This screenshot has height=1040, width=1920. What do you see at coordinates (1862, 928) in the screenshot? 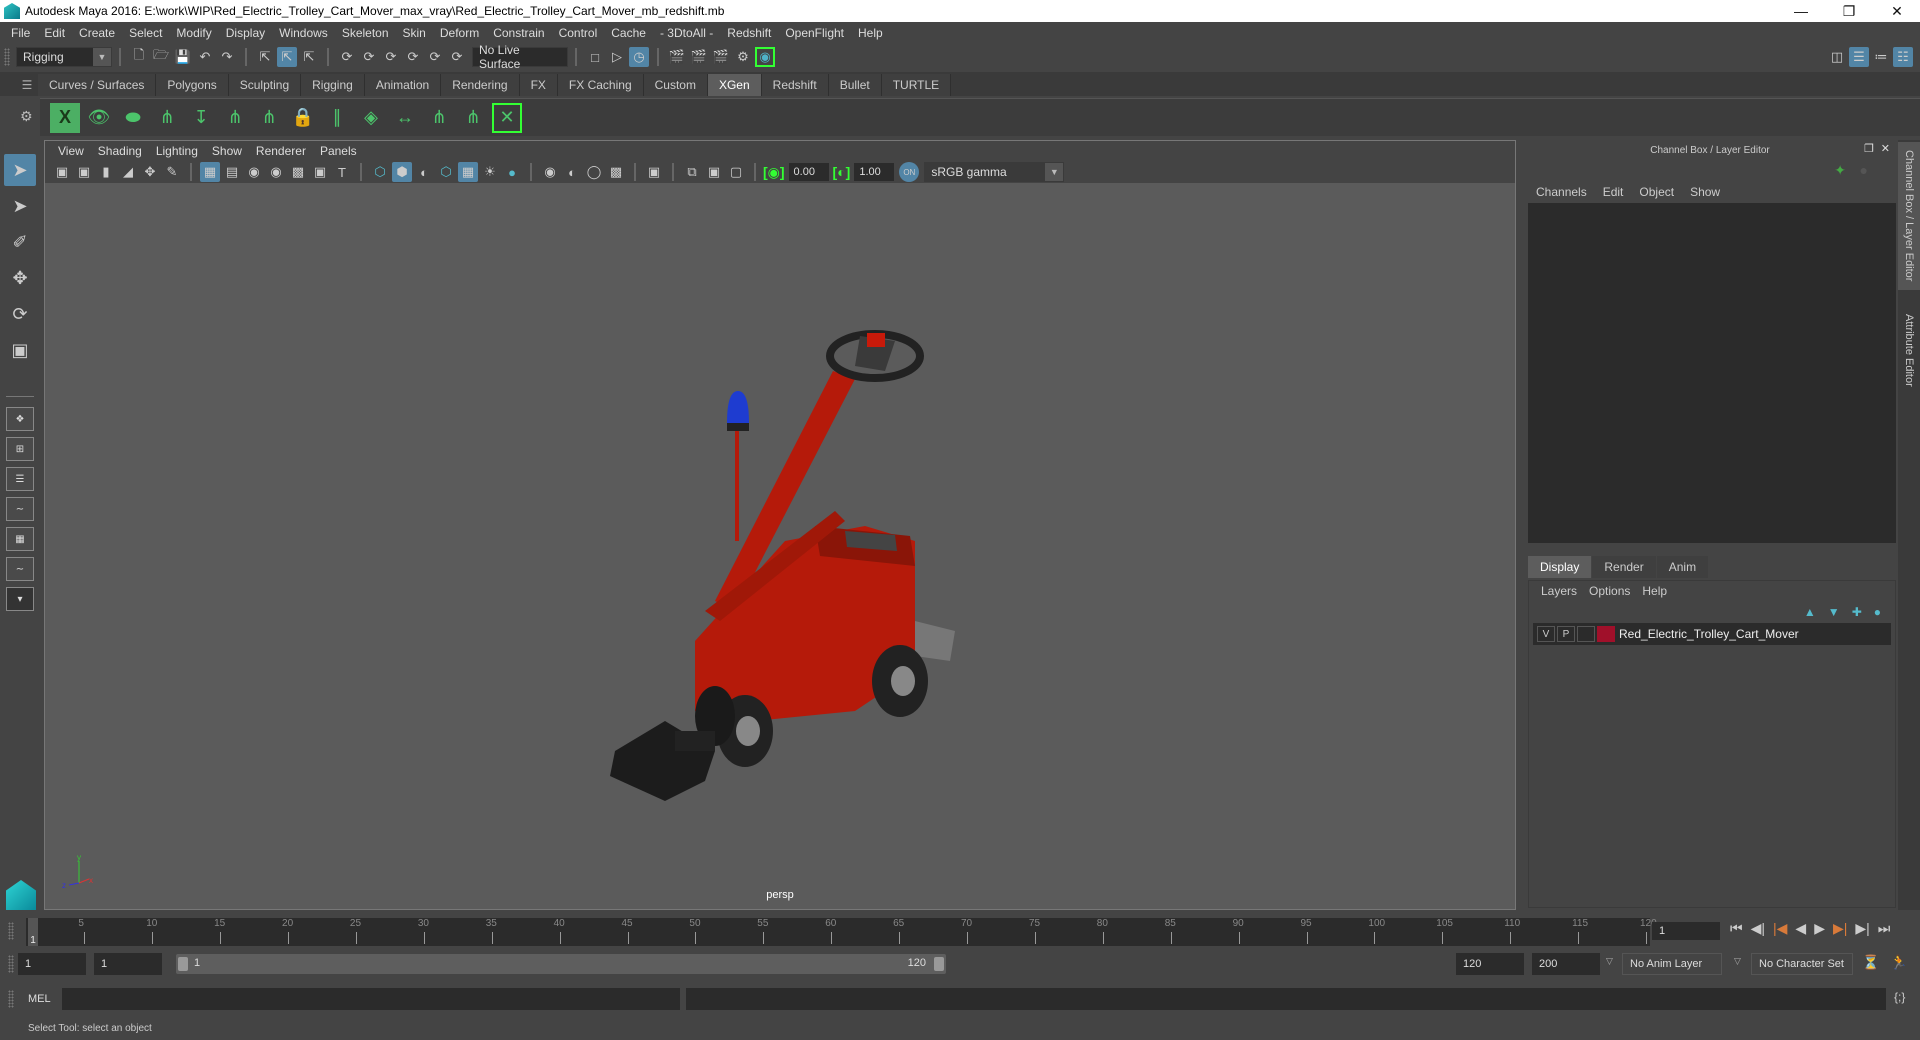
I see `step-forward-frame-icon: ▶|` at bounding box center [1862, 928].